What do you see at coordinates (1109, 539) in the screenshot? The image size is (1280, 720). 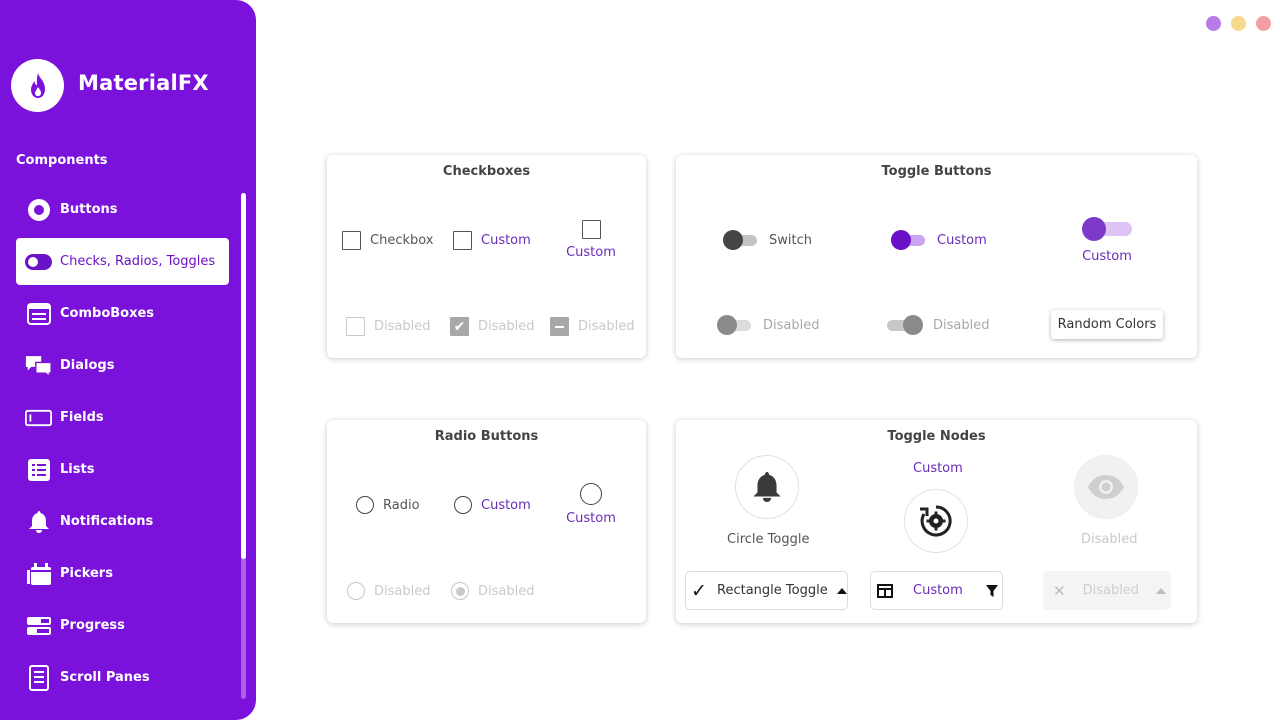 I see `disabled-circle-label: Disabled` at bounding box center [1109, 539].